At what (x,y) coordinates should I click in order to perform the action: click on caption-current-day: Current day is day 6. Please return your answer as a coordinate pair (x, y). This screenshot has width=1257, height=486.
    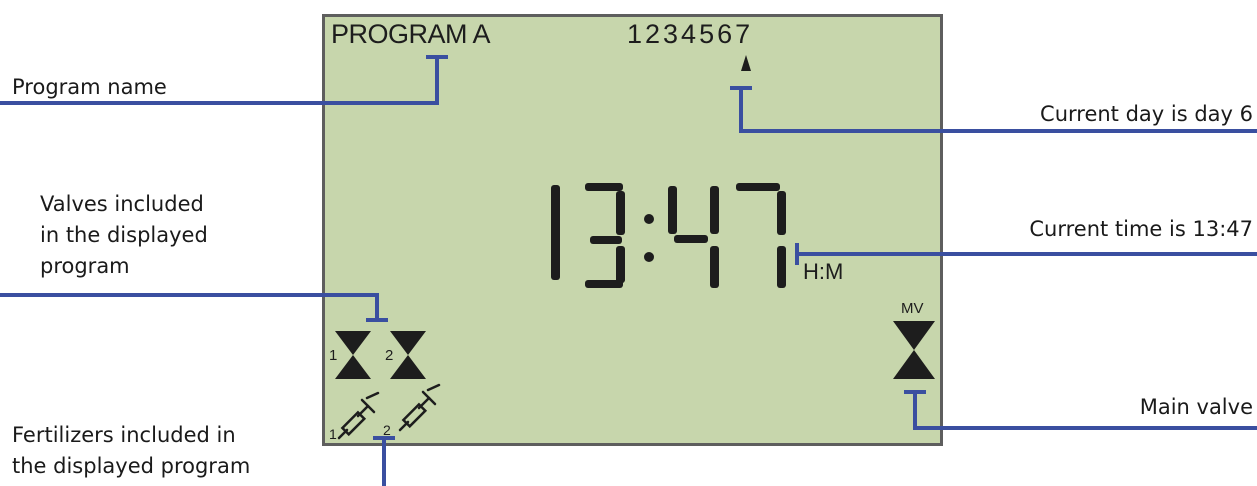
    Looking at the image, I should click on (1146, 114).